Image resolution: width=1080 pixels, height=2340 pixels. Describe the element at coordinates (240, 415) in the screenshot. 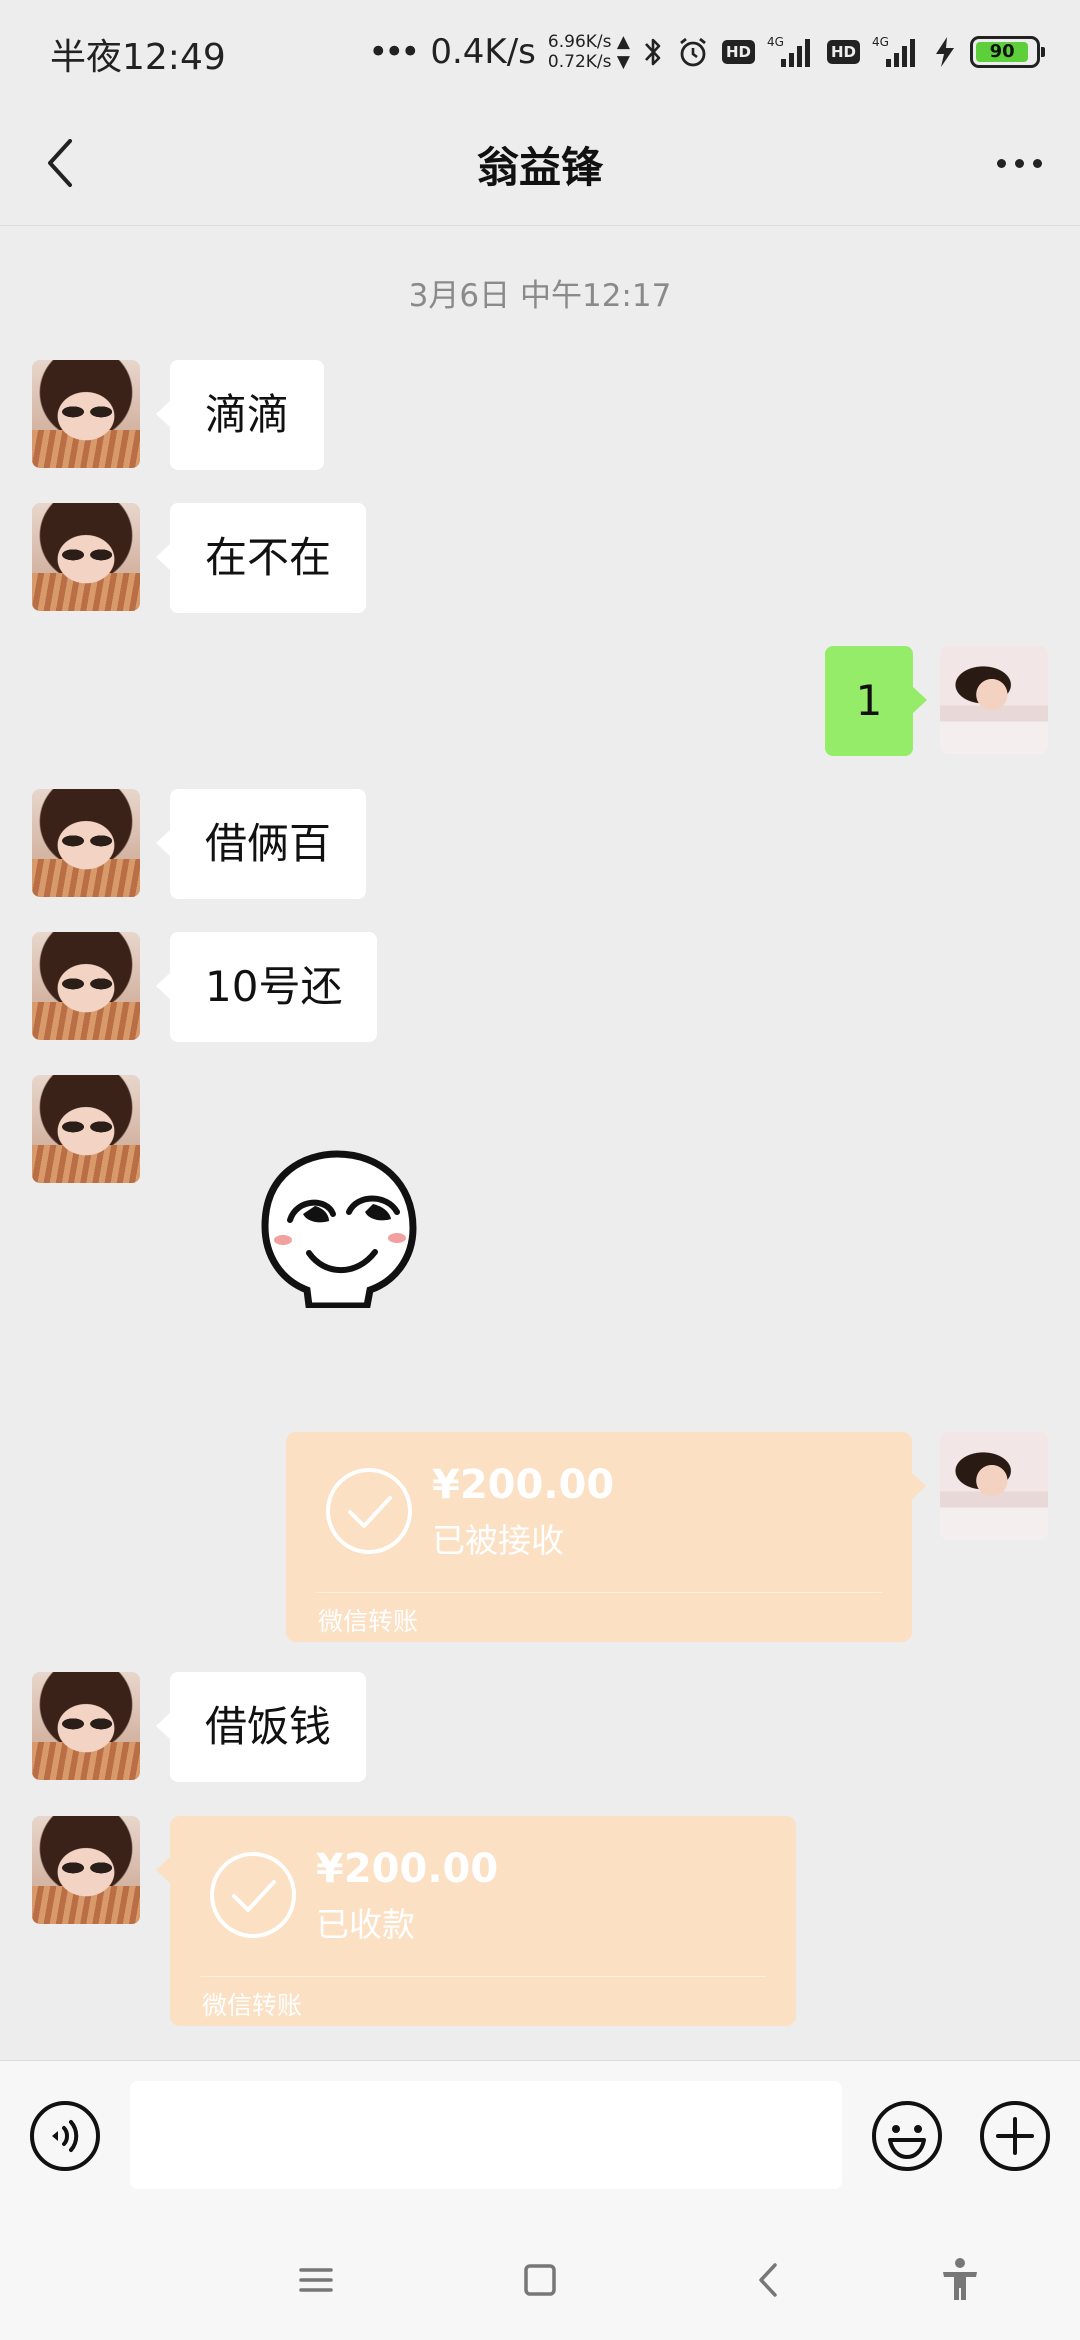

I see `message-bubble: 滴滴` at that location.